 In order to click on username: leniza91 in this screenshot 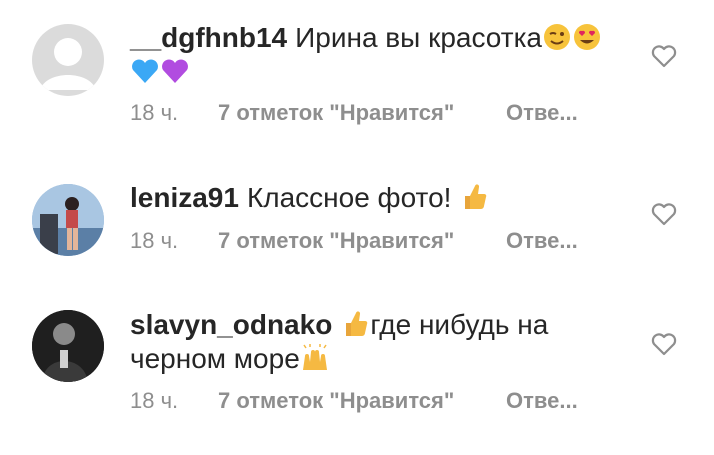, I will do `click(184, 197)`.